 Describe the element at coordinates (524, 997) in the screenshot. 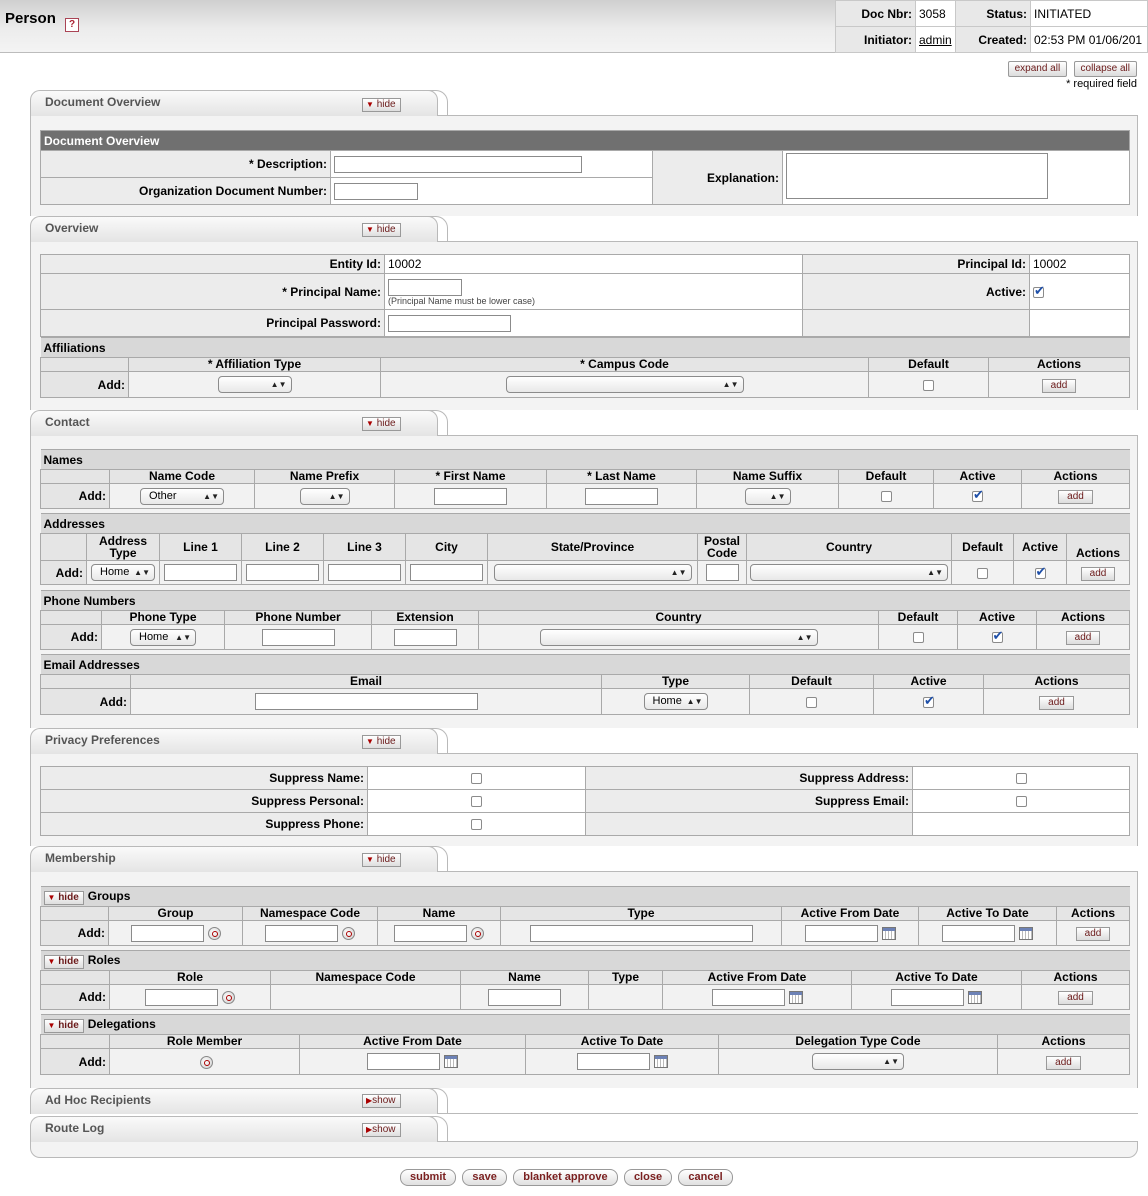

I see `role-name-input` at that location.